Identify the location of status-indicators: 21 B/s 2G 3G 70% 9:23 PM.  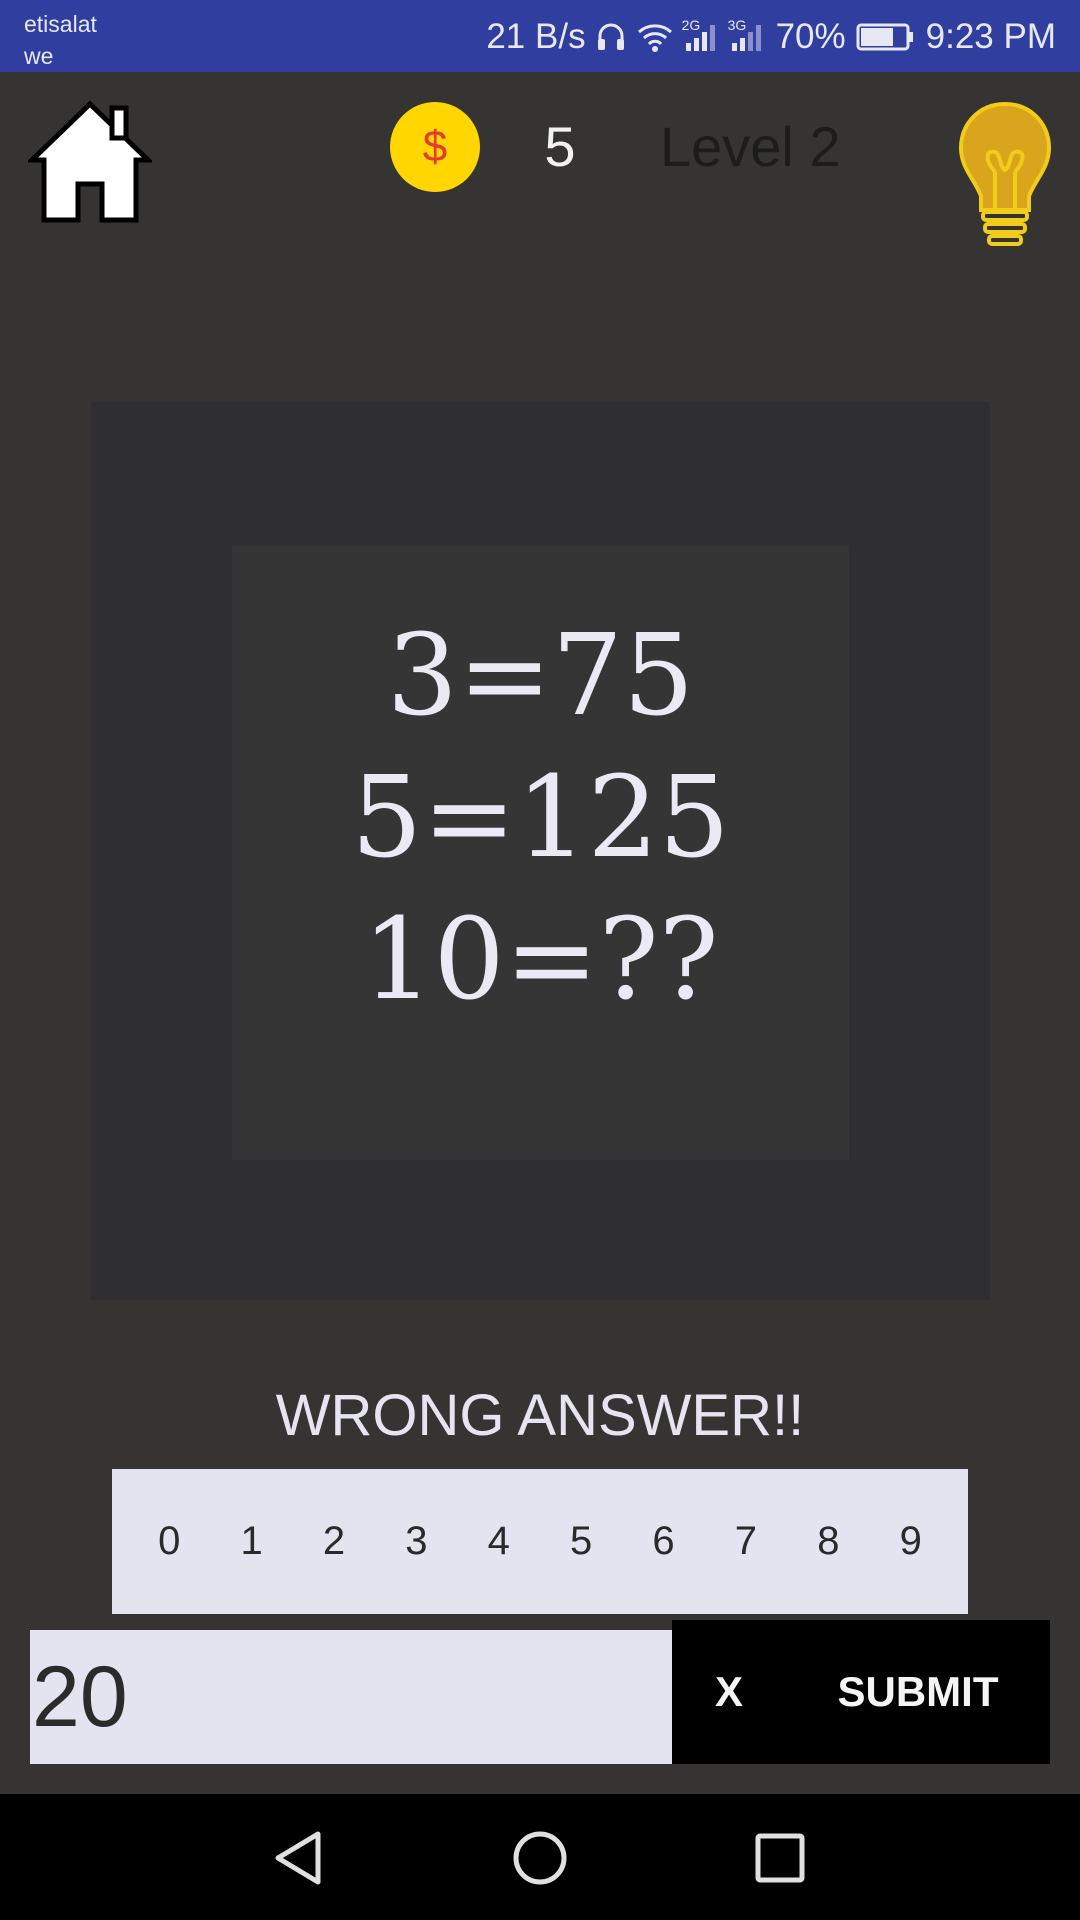
(771, 37).